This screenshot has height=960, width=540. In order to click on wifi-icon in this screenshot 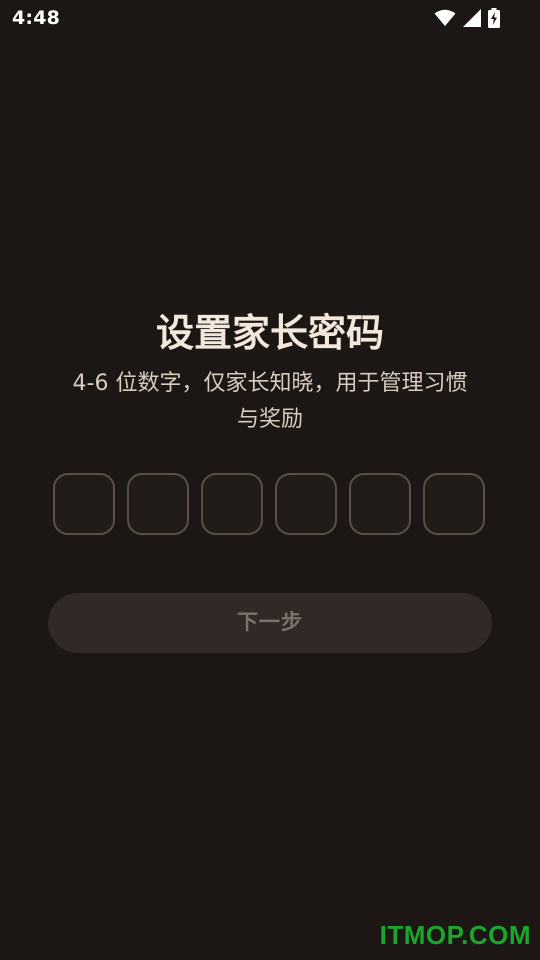, I will do `click(445, 18)`.